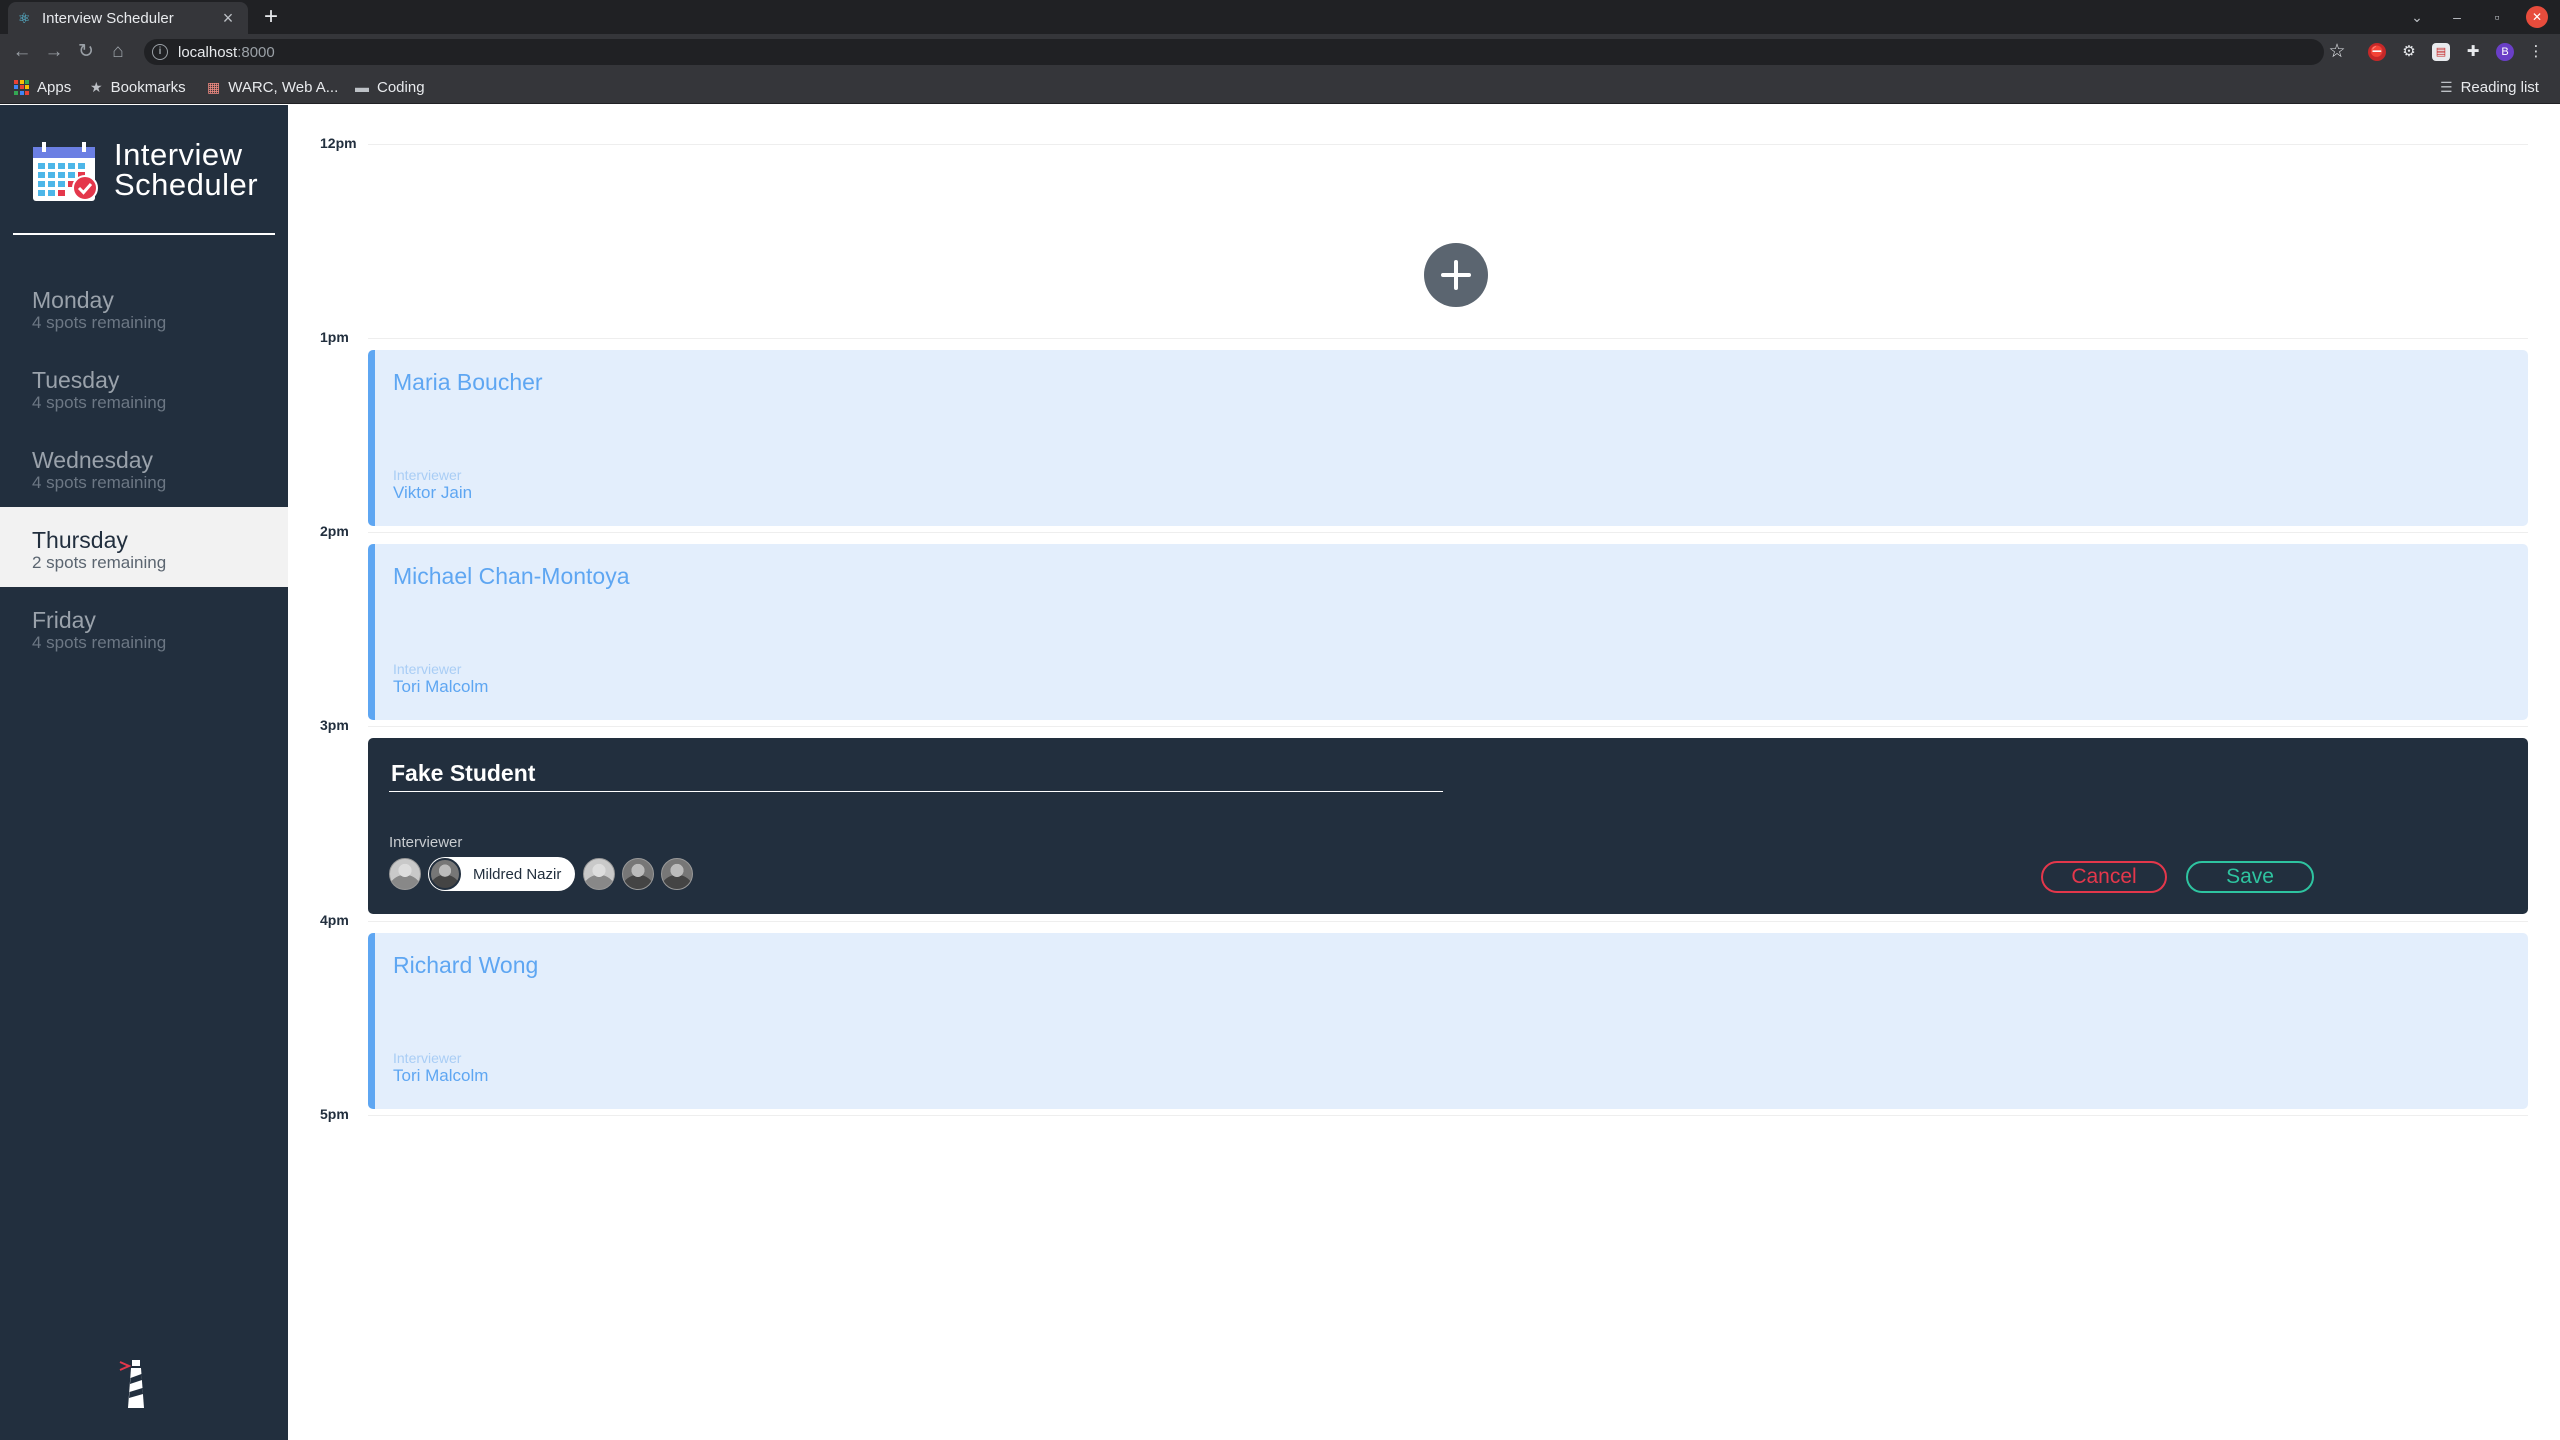 This screenshot has height=1440, width=2560. I want to click on day-item-monday: Monday 4 spots remaining, so click(144, 307).